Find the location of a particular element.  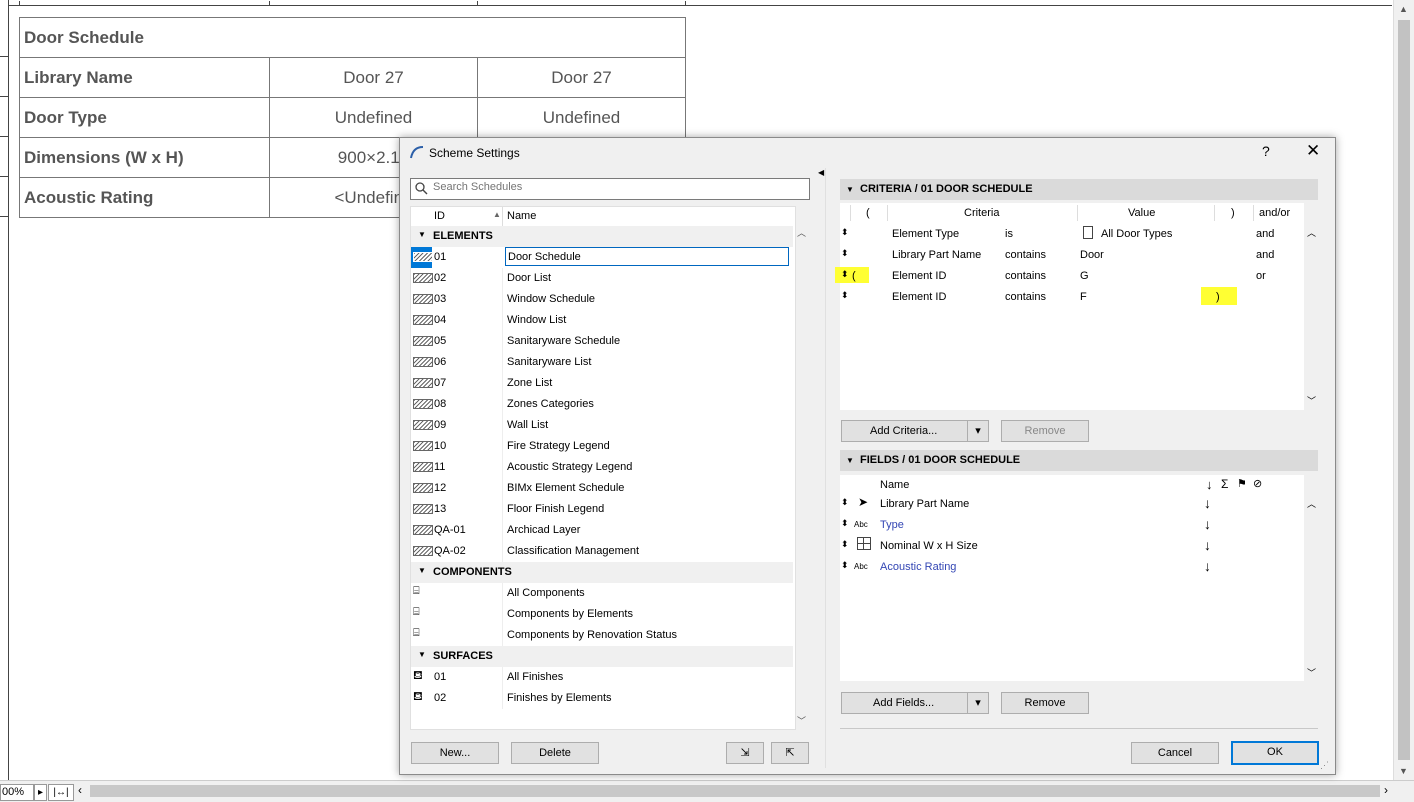

fields-panel-header: ▼ FIELDS / 01 DOOR SCHEDULE is located at coordinates (1079, 460).